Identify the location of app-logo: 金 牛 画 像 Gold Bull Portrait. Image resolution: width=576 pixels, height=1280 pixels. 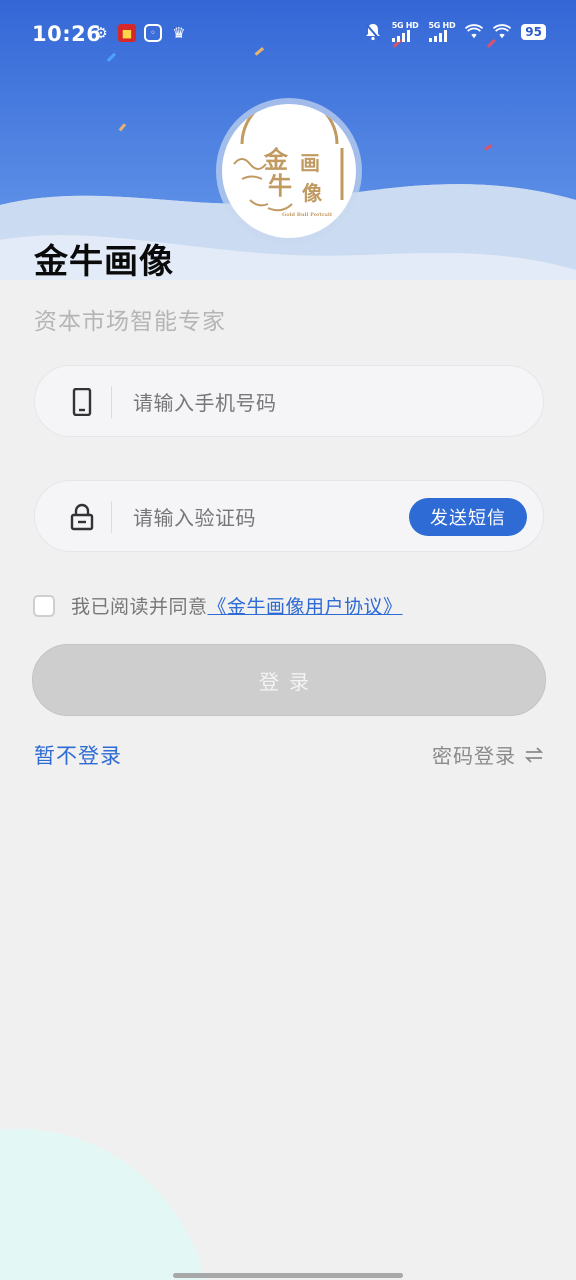
(289, 171).